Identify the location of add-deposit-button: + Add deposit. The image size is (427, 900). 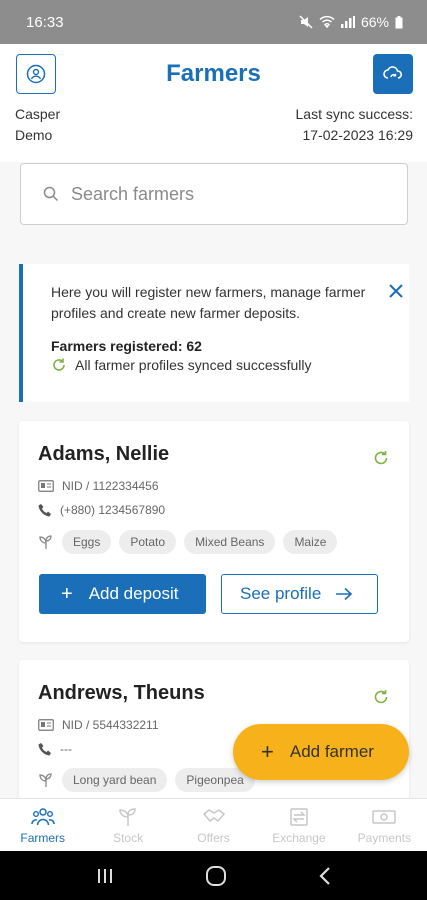
(122, 594).